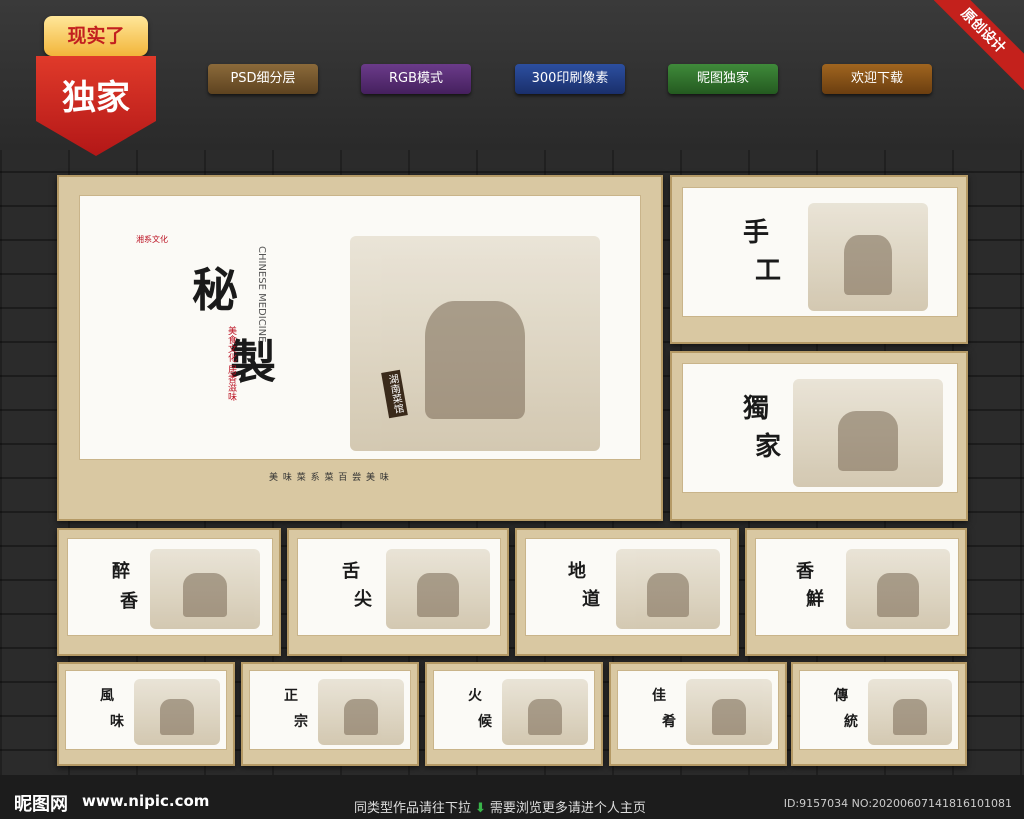 This screenshot has width=1024, height=819. What do you see at coordinates (117, 722) in the screenshot?
I see `row3-1-char-2: 味` at bounding box center [117, 722].